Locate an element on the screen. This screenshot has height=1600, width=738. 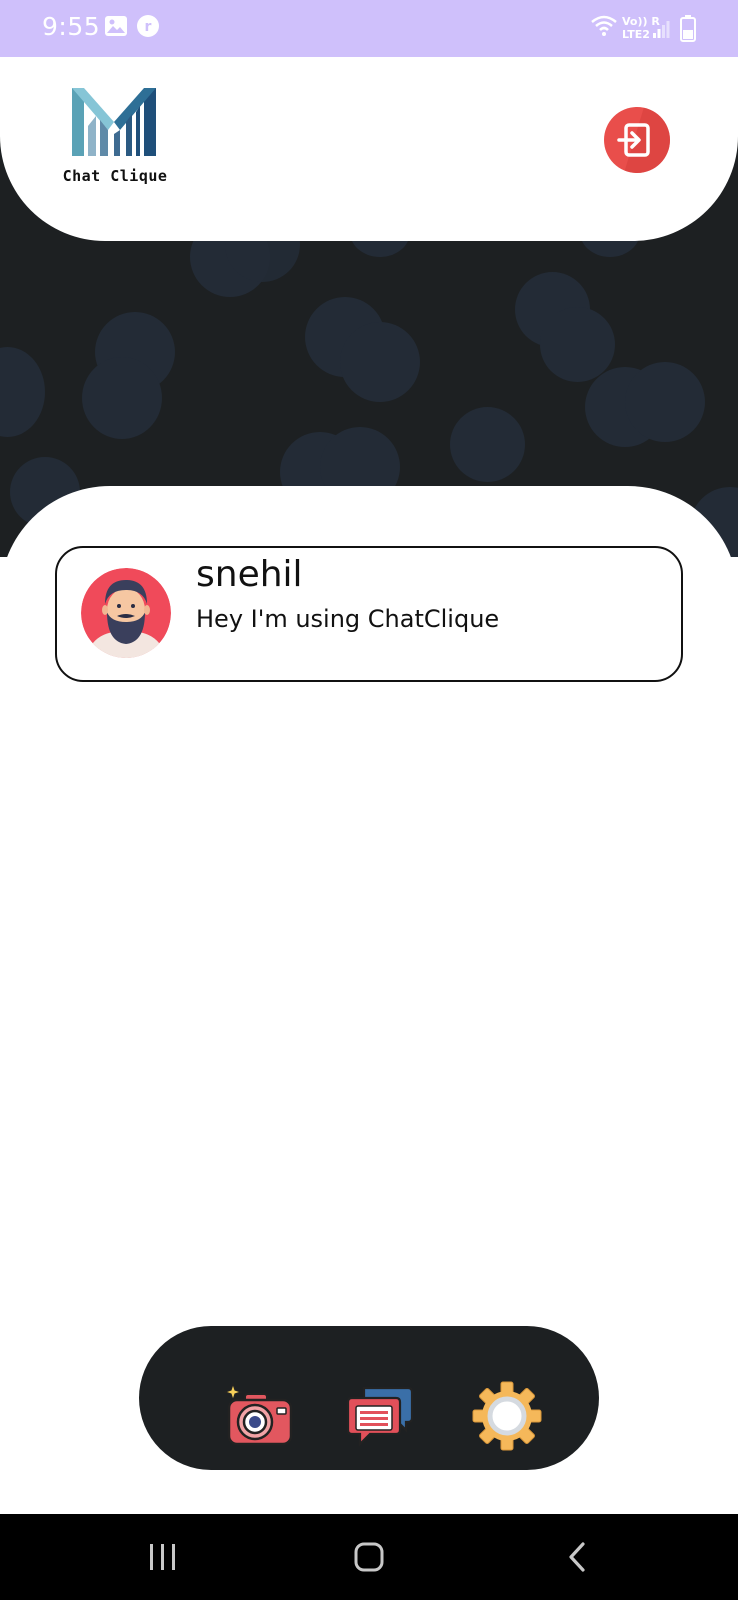
app-name: Chat Clique is located at coordinates (115, 176).